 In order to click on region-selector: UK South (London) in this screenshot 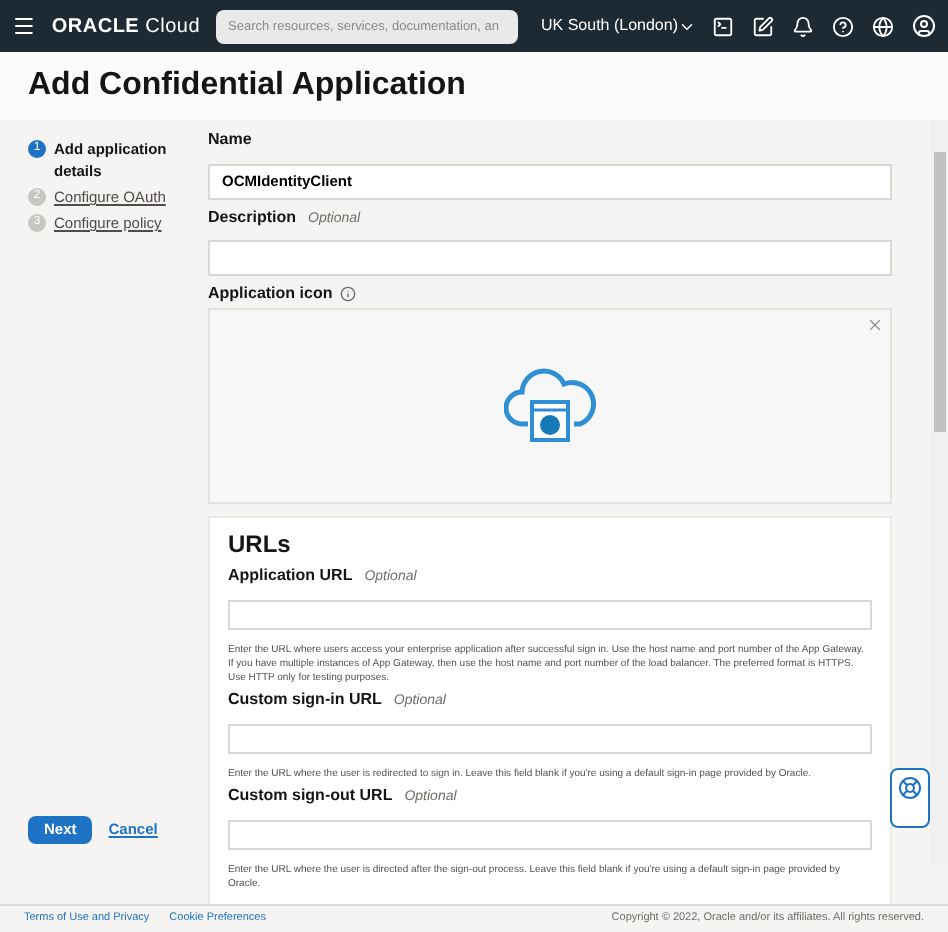, I will do `click(618, 26)`.